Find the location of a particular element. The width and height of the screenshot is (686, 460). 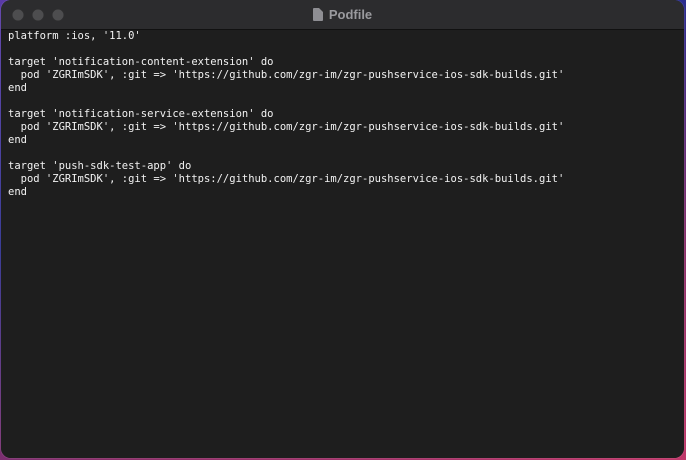

code-line: platform :ios, '11.0' is located at coordinates (286, 36).